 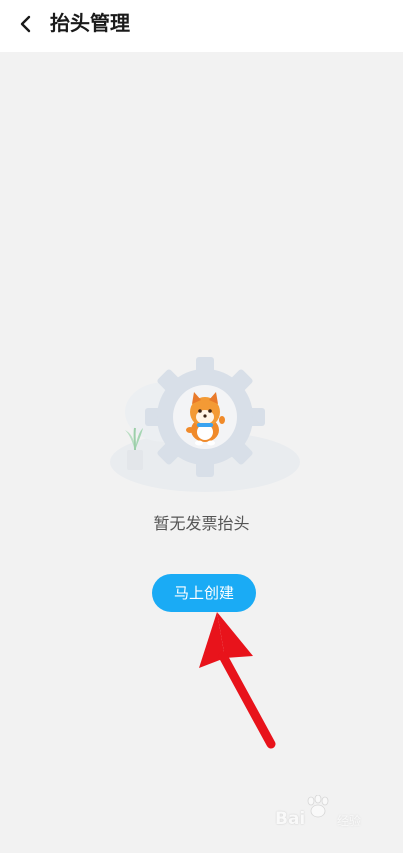 What do you see at coordinates (205, 424) in the screenshot?
I see `empty-state-illustration` at bounding box center [205, 424].